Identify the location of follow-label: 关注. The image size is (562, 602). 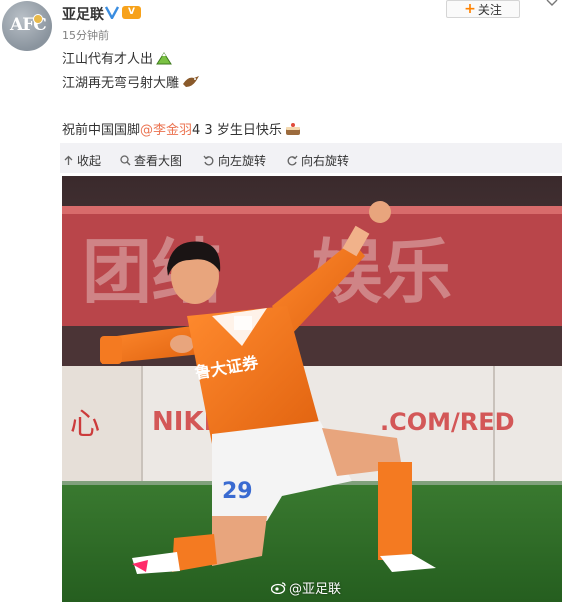
(489, 9).